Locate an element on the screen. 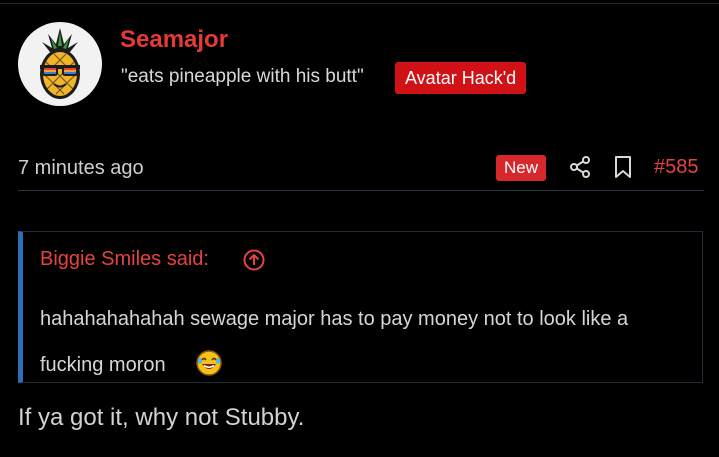 Image resolution: width=719 pixels, height=457 pixels. quote-author: Biggie Smiles said: is located at coordinates (124, 259).